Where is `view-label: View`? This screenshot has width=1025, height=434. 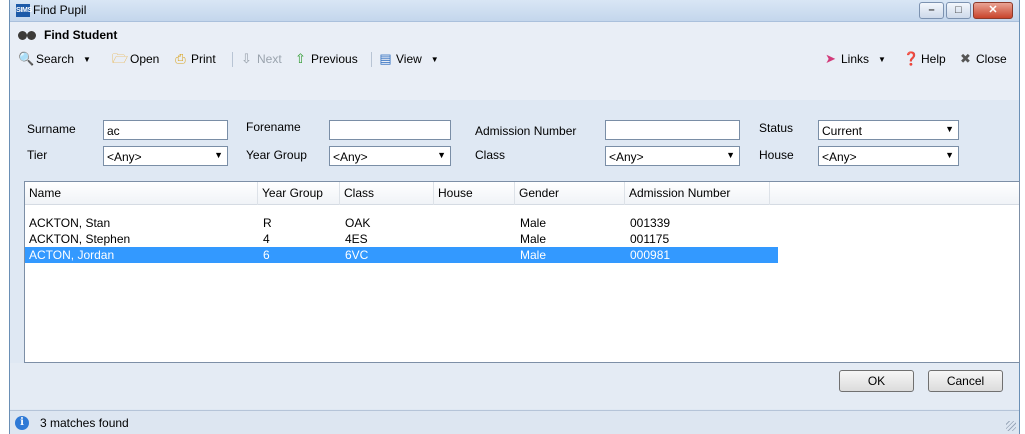
view-label: View is located at coordinates (409, 59).